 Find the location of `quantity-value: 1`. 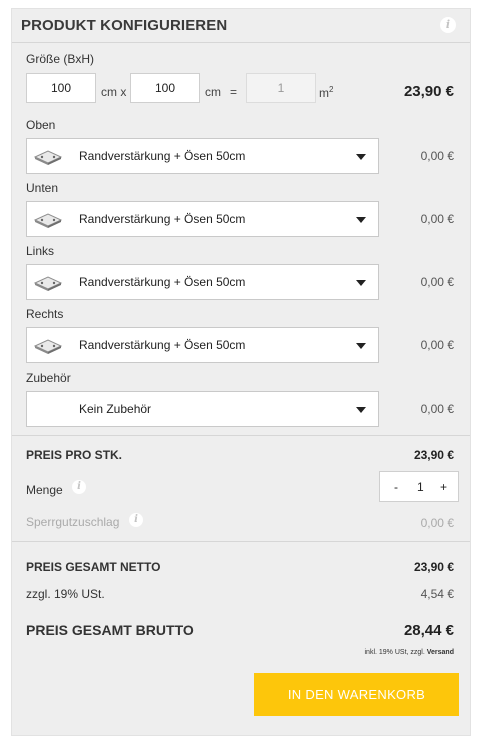

quantity-value: 1 is located at coordinates (420, 487).